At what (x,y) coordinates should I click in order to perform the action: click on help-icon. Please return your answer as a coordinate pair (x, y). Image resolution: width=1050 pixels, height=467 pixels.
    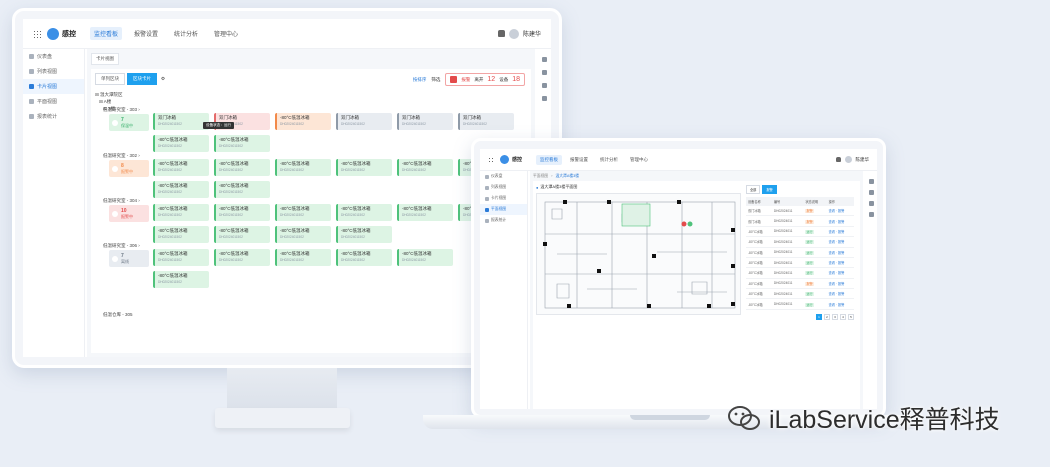
    Looking at the image, I should click on (544, 72).